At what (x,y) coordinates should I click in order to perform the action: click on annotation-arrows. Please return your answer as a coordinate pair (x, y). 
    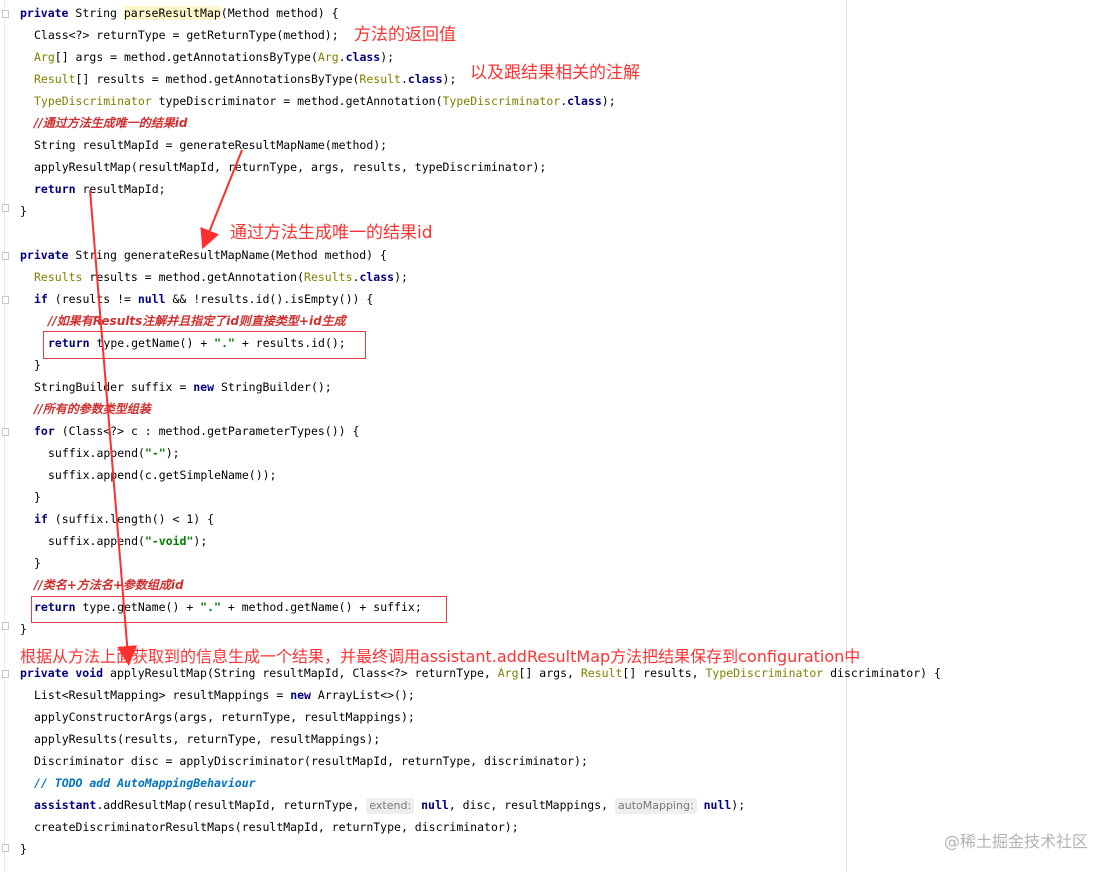
    Looking at the image, I should click on (166, 407).